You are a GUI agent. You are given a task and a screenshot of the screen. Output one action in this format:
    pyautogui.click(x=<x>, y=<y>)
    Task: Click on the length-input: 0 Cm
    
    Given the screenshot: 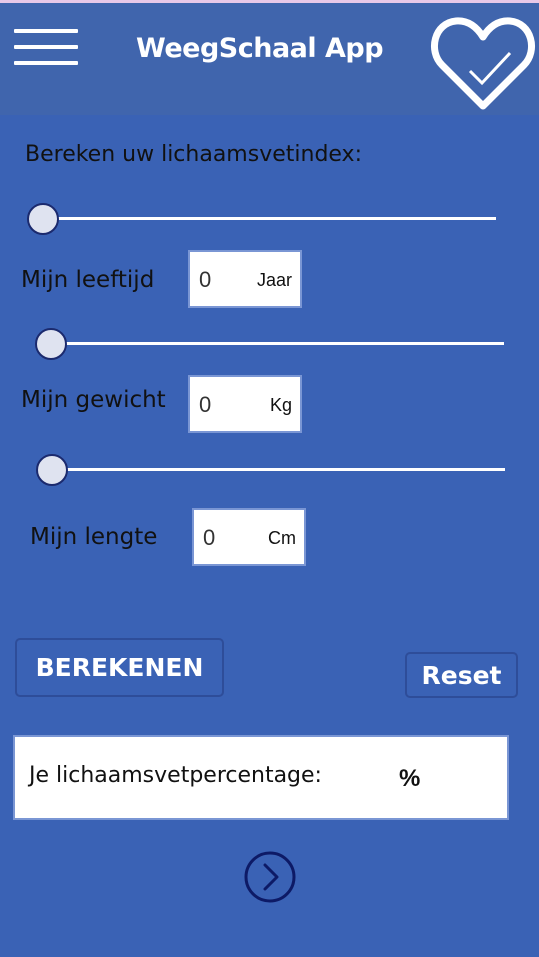 What is the action you would take?
    pyautogui.click(x=249, y=537)
    